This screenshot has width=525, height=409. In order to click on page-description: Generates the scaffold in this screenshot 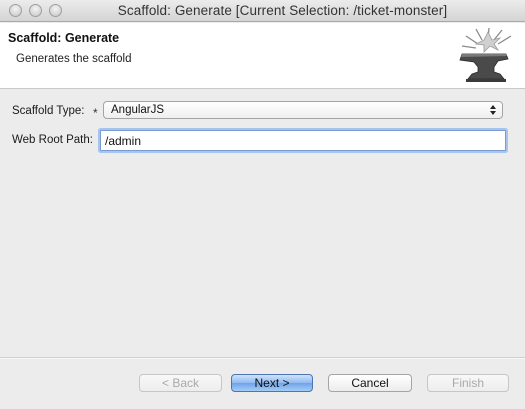, I will do `click(74, 59)`.